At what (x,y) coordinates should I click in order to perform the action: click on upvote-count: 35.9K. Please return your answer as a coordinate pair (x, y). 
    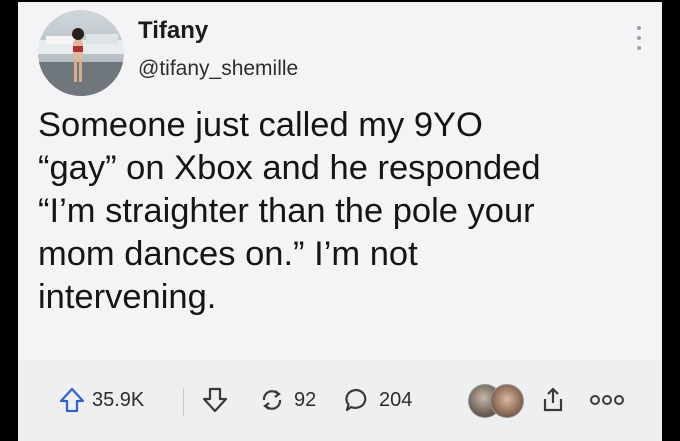
    Looking at the image, I should click on (118, 399).